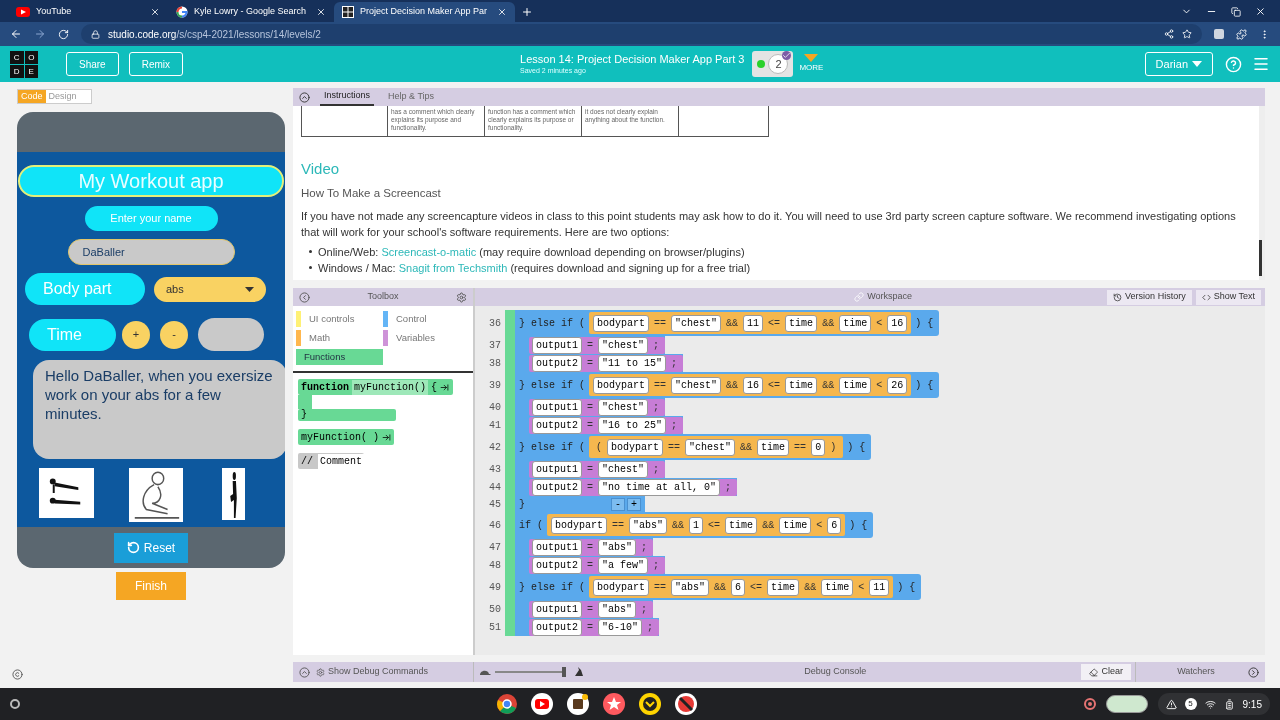 Image resolution: width=1280 pixels, height=720 pixels. I want to click on copyright-icon, so click(17, 674).